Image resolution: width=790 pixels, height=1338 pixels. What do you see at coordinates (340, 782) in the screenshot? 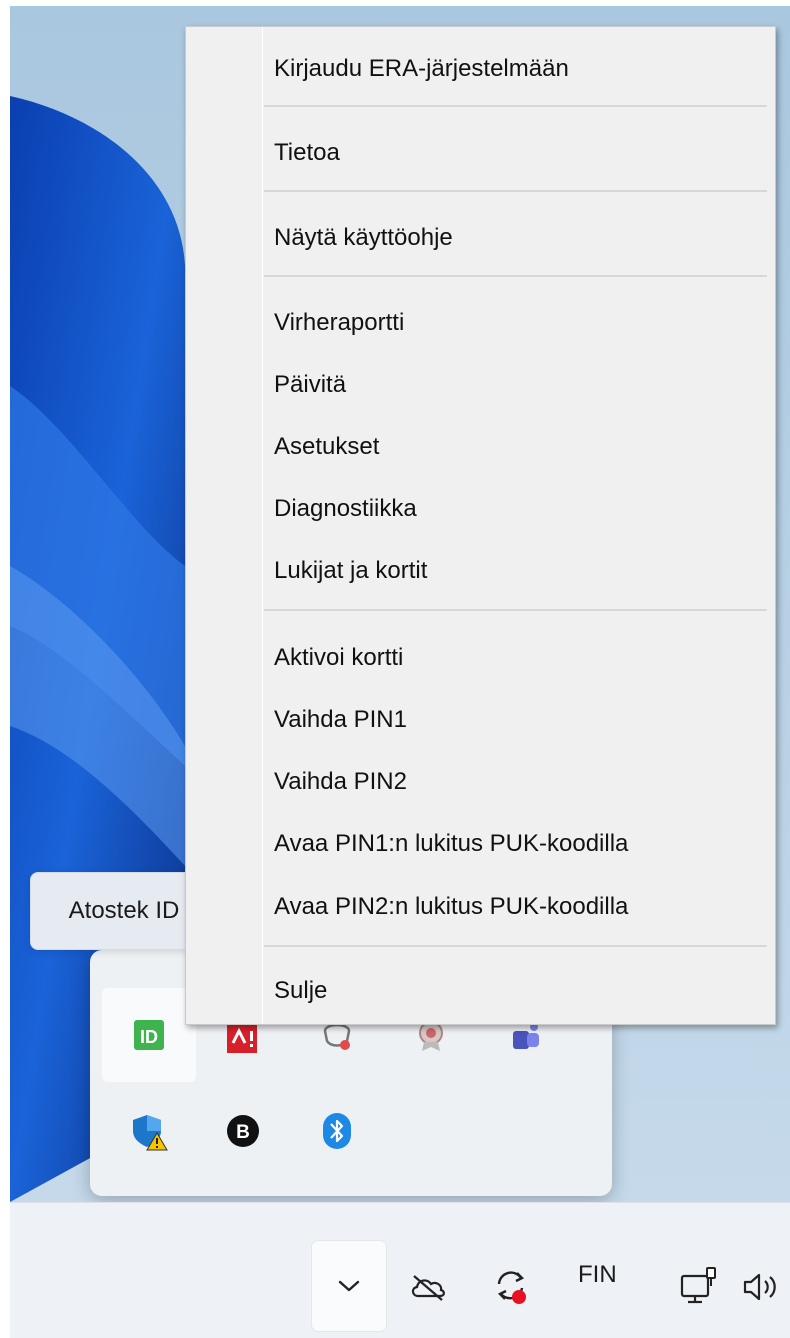
I see `menu-item-vaihda-pin2: Vaihda PIN2` at bounding box center [340, 782].